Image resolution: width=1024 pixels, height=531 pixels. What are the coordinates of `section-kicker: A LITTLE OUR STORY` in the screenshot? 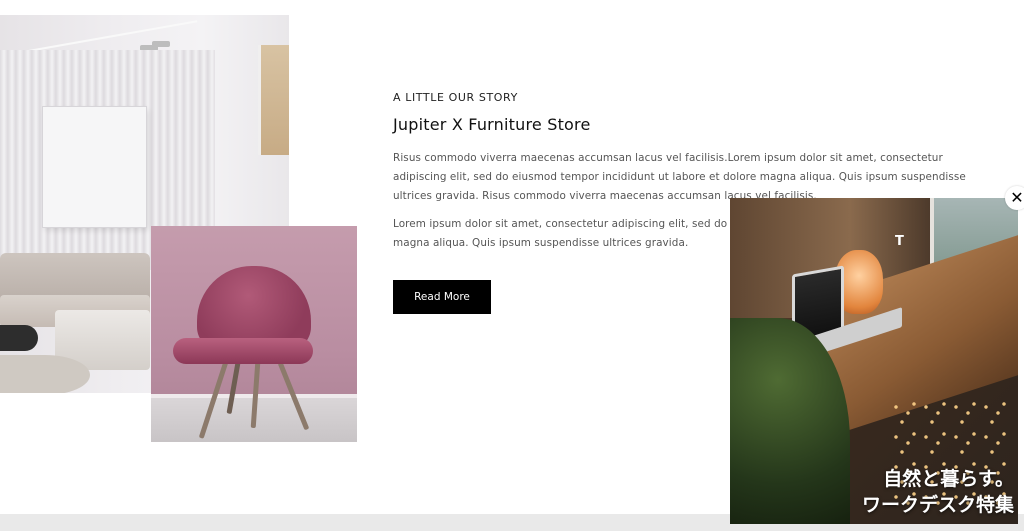 It's located at (455, 97).